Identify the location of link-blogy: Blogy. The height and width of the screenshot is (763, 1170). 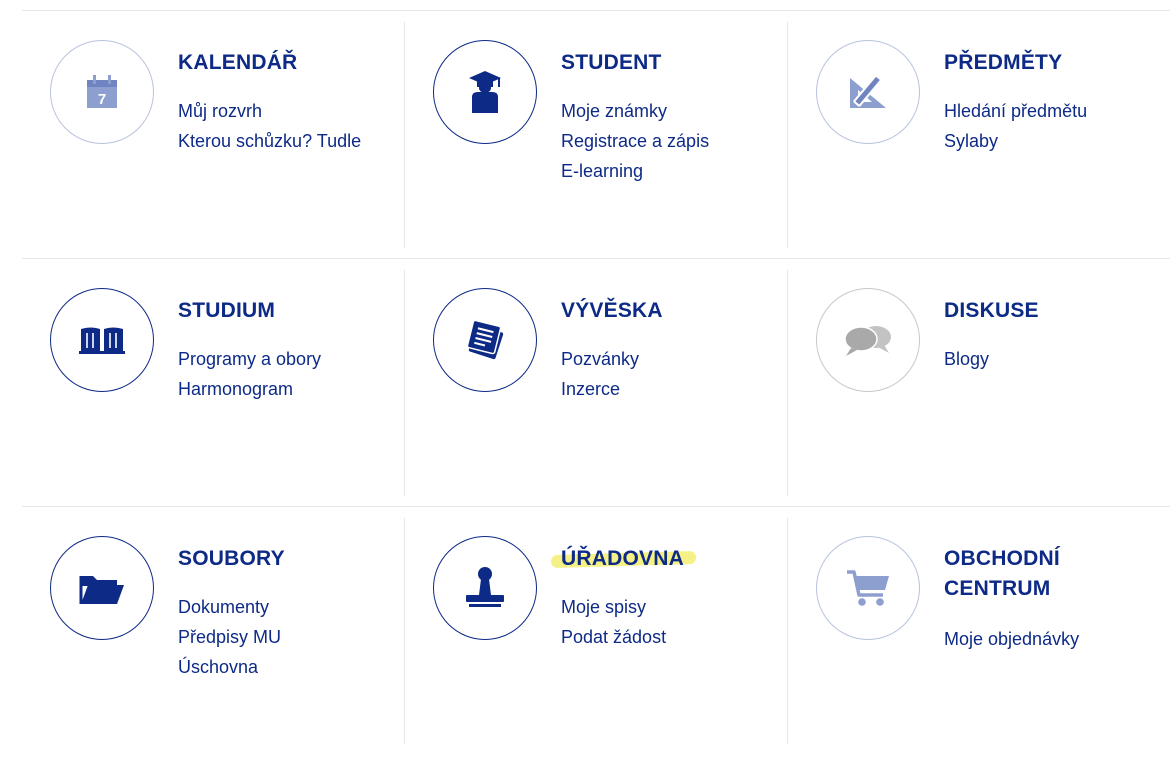
(966, 359).